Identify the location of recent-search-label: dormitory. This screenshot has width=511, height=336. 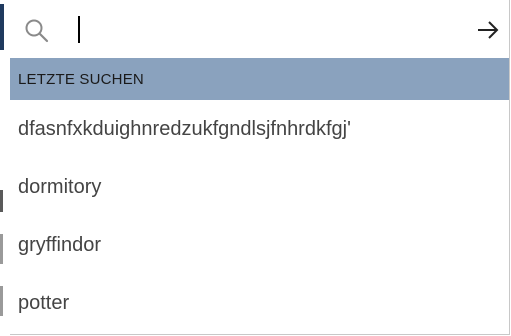
(60, 186).